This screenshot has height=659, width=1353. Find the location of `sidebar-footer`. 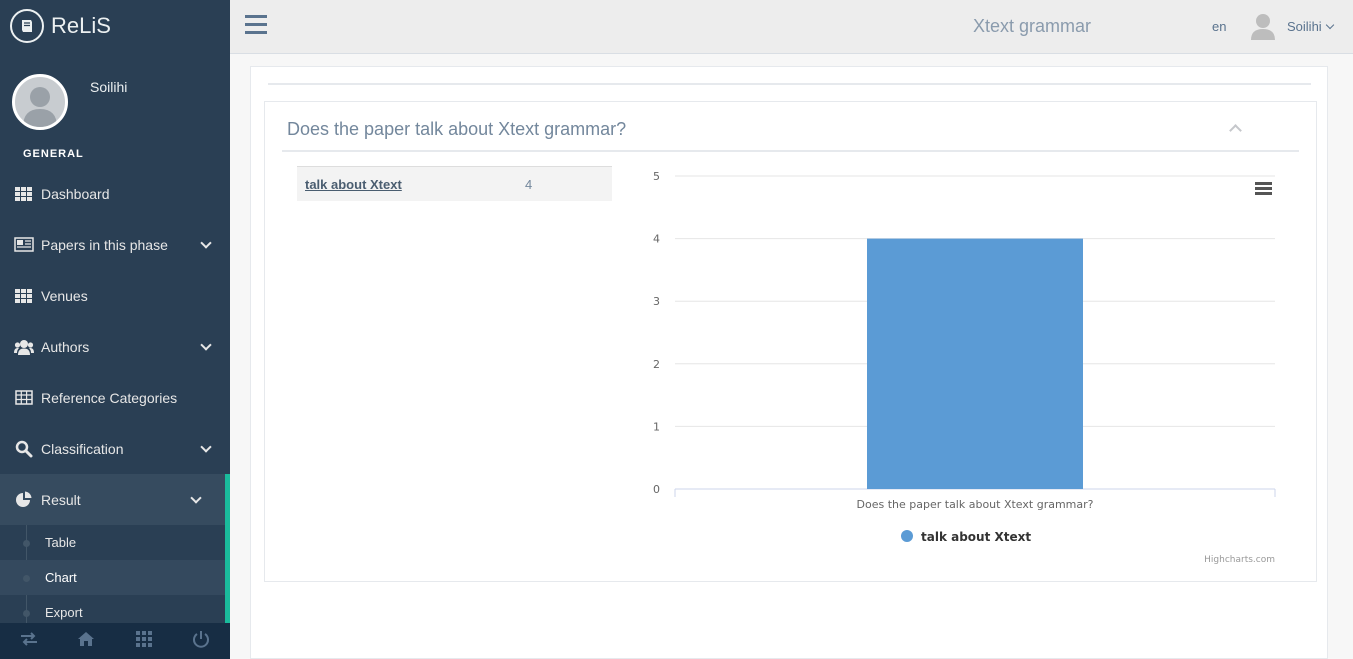

sidebar-footer is located at coordinates (115, 641).